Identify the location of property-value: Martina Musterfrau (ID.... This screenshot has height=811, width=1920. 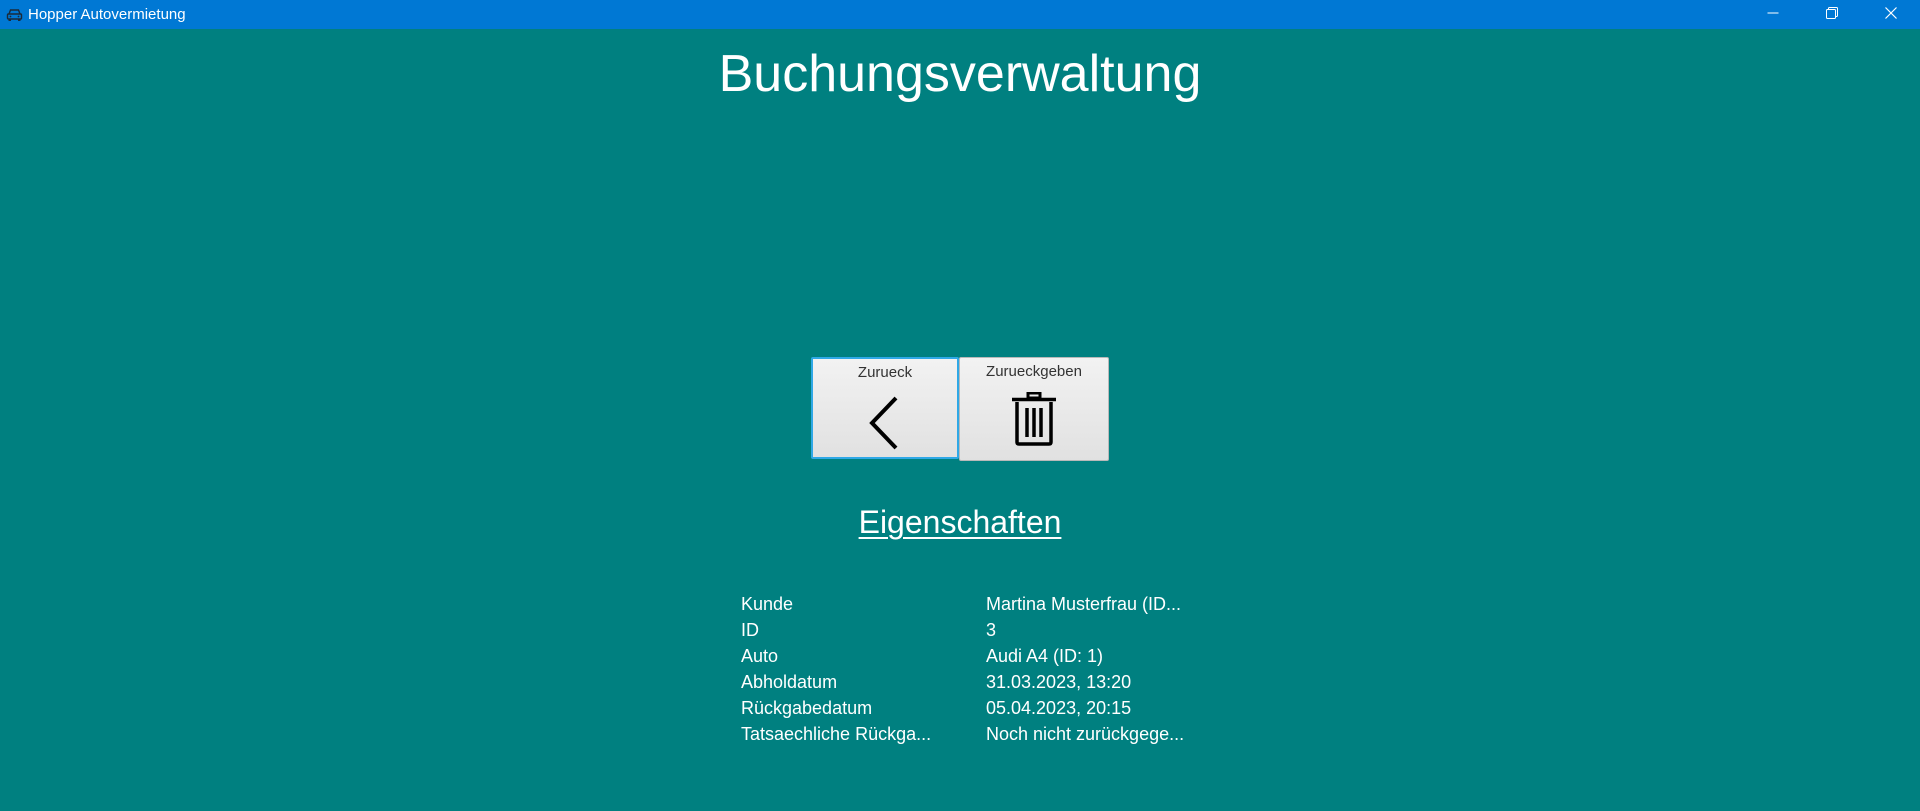
(1084, 604).